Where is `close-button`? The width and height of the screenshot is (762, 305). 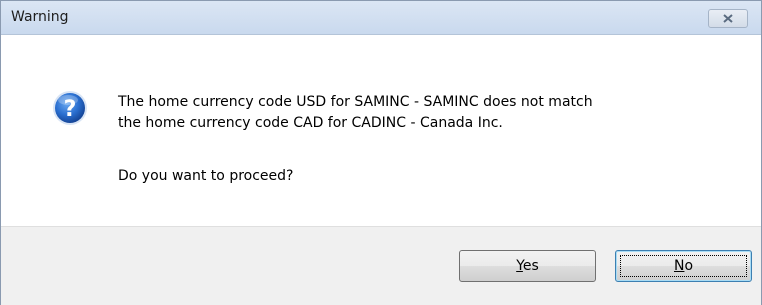 close-button is located at coordinates (728, 18).